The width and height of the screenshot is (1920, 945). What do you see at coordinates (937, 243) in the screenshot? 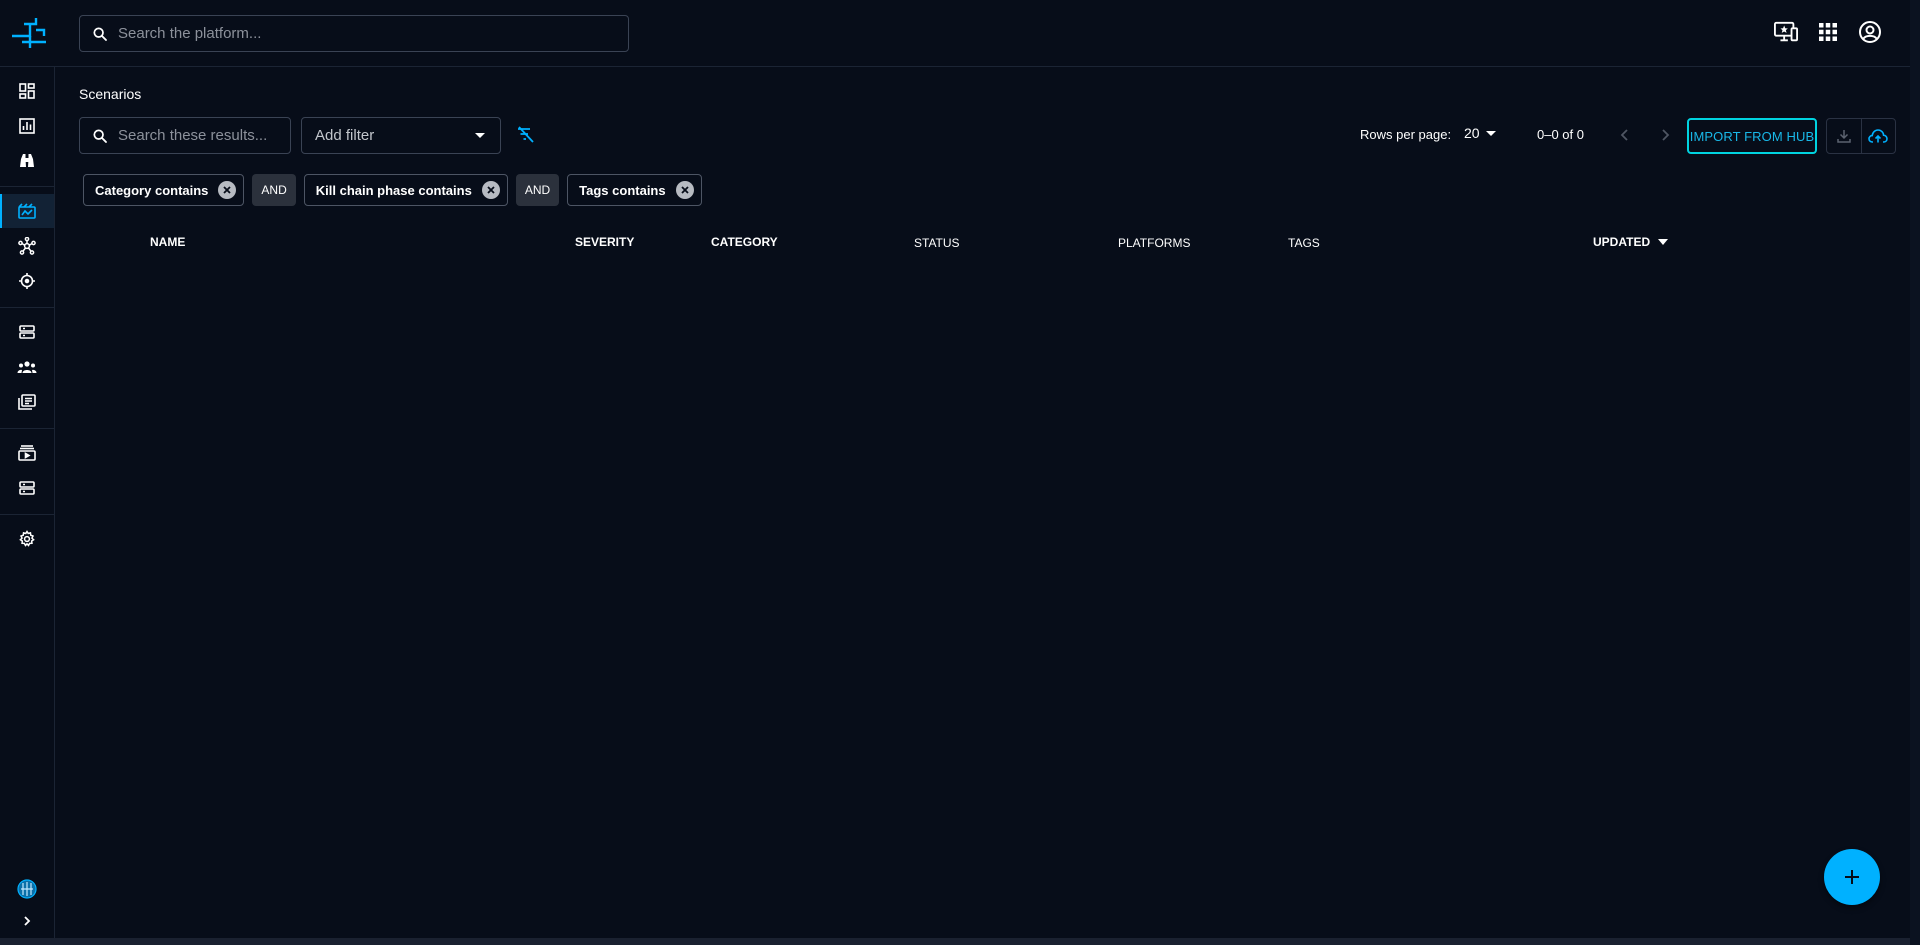
I see `column-header-status: STATUS` at bounding box center [937, 243].